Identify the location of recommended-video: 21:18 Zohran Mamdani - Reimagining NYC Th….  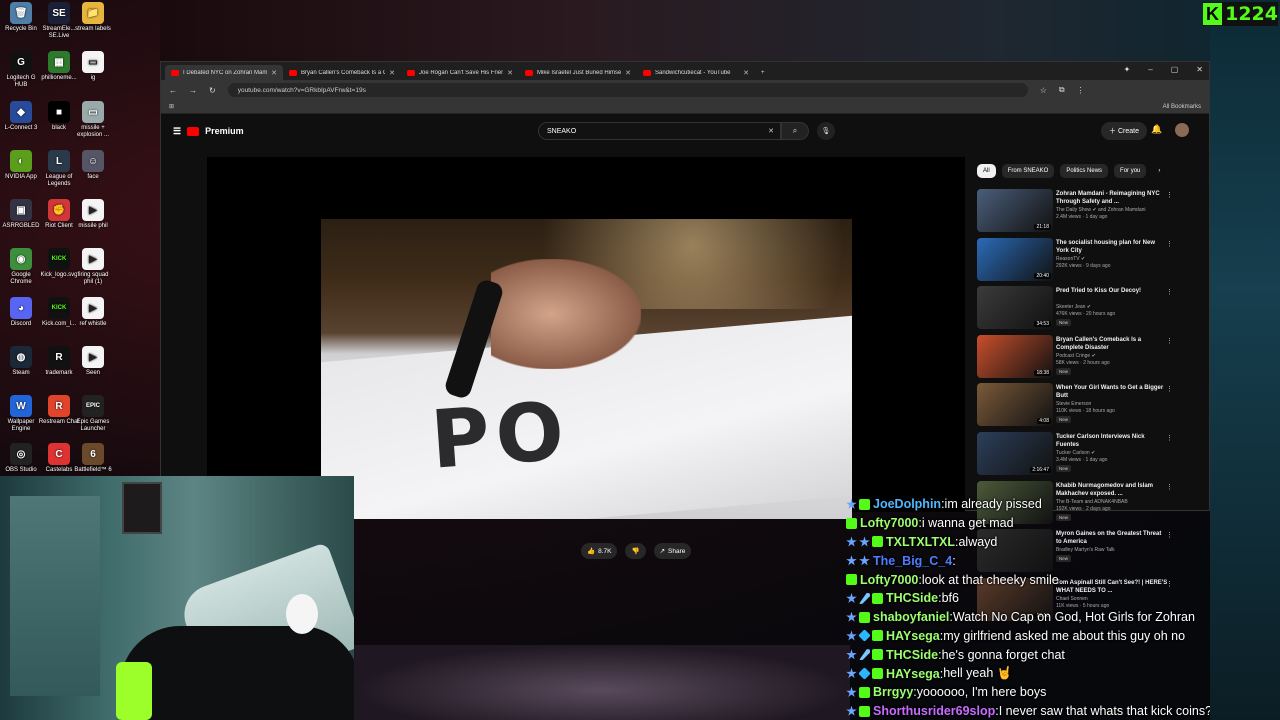
(1077, 212).